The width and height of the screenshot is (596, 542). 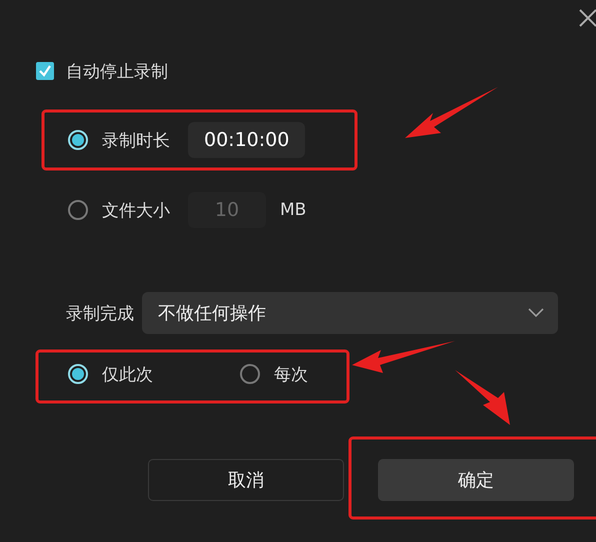 I want to click on unit-label: MB, so click(x=293, y=210).